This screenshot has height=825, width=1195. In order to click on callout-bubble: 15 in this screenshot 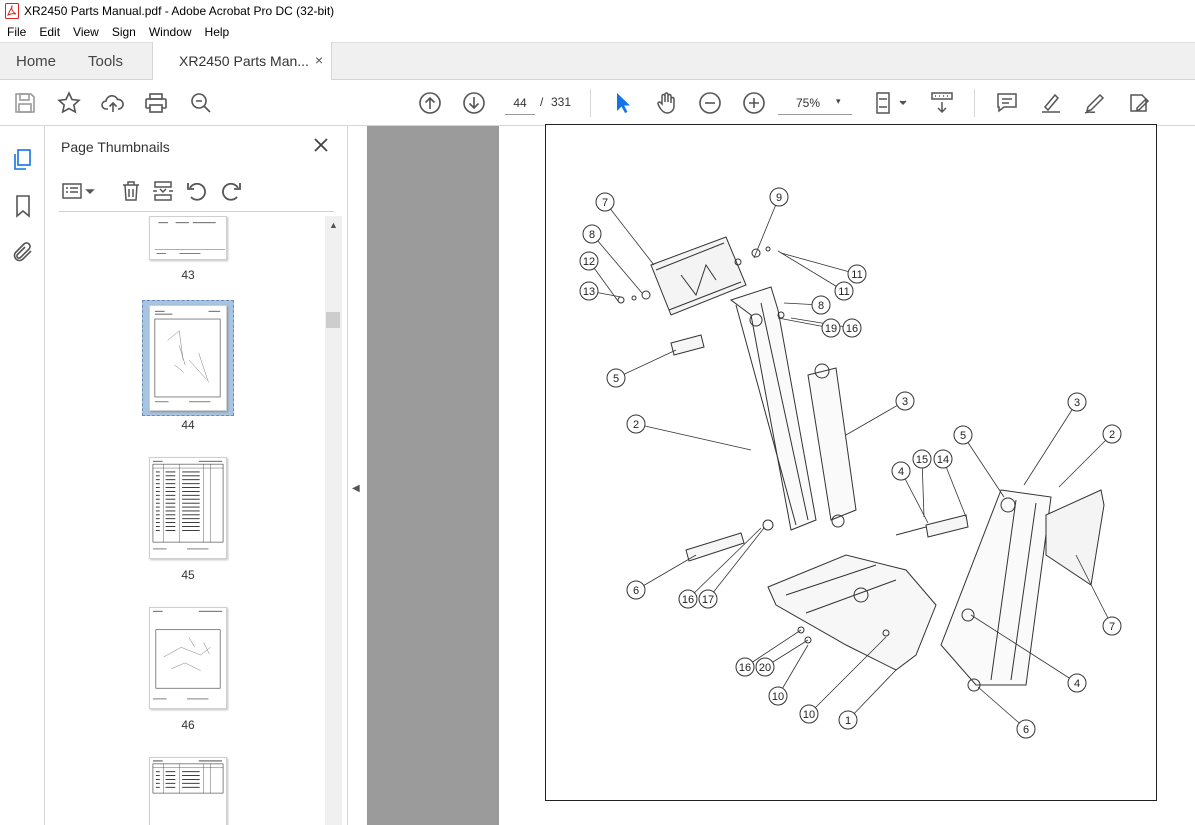, I will do `click(922, 459)`.